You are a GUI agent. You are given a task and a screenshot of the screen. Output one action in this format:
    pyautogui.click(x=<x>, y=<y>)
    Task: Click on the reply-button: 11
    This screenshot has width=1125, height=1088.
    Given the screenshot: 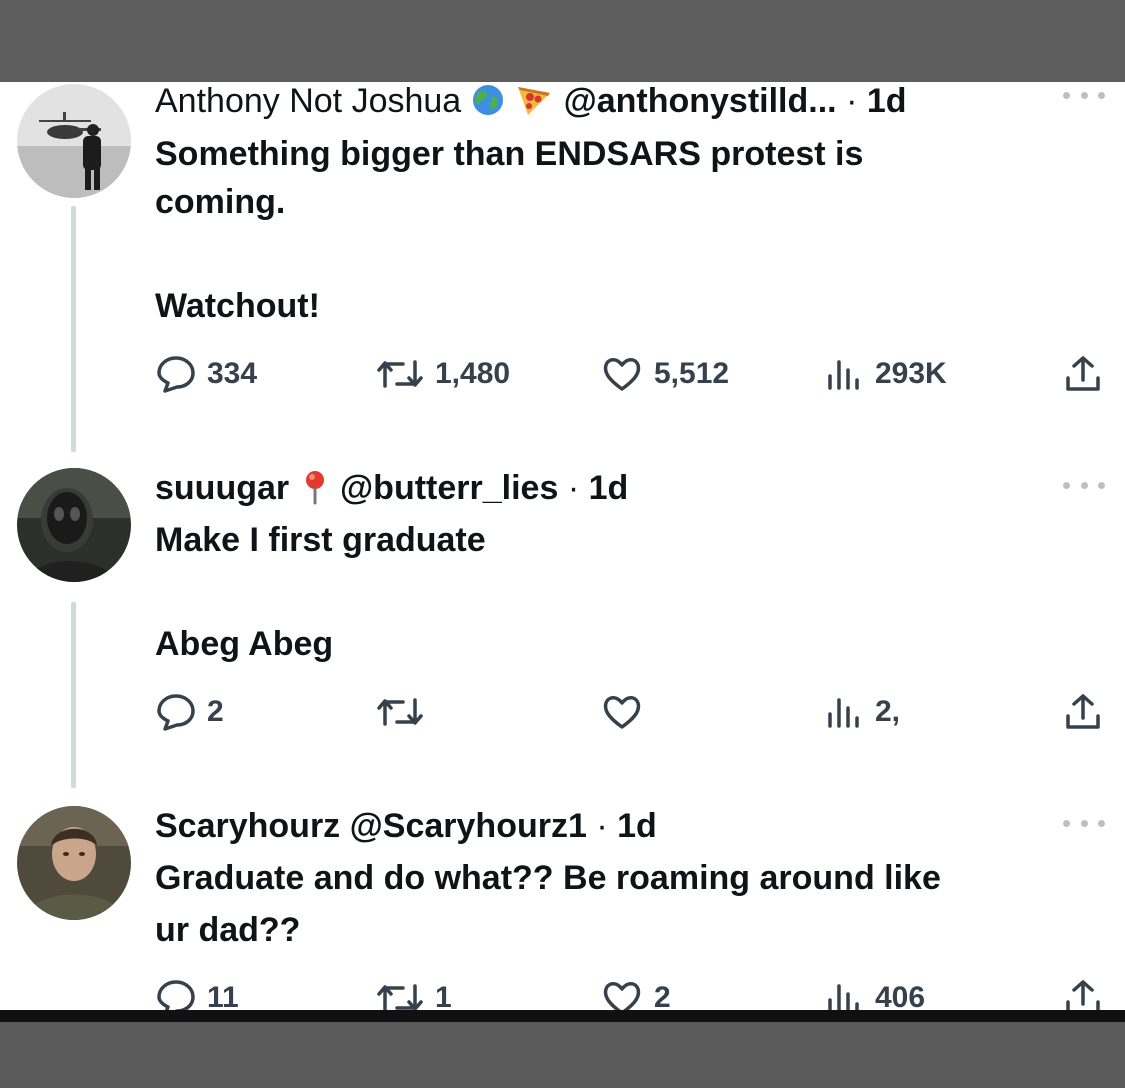 What is the action you would take?
    pyautogui.click(x=197, y=994)
    